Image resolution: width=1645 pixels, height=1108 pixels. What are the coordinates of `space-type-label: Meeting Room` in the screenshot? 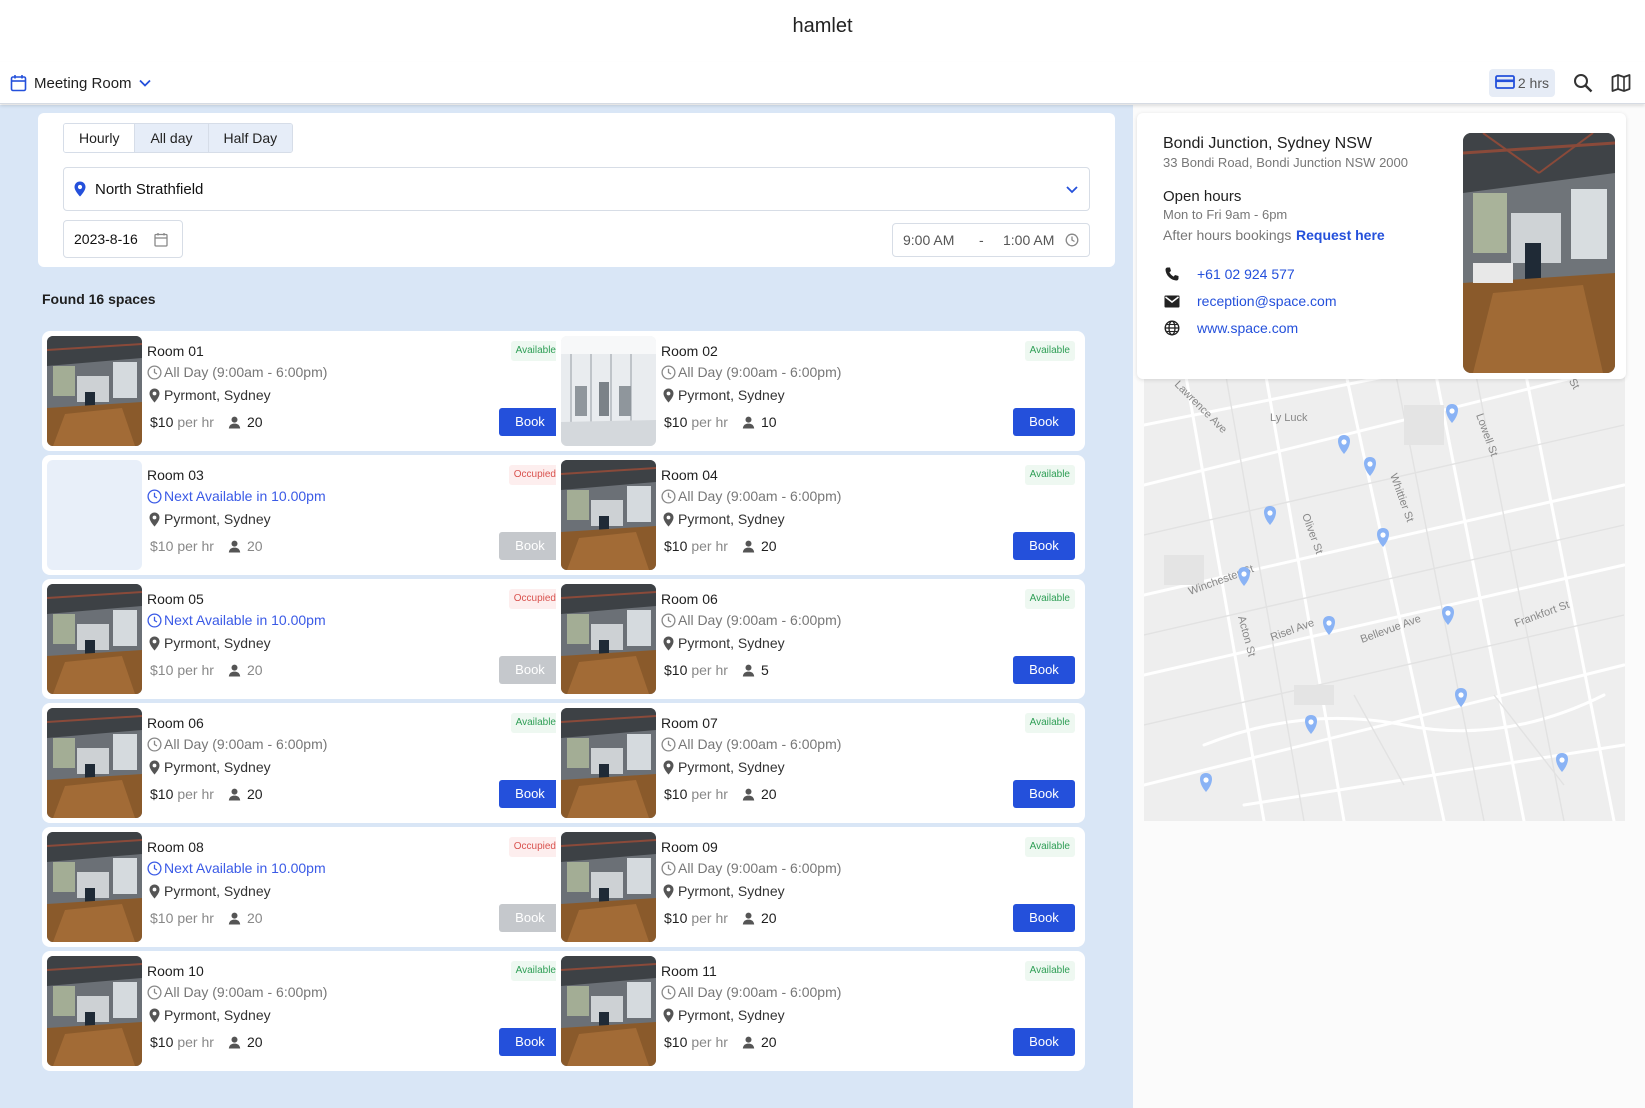 It's located at (83, 83).